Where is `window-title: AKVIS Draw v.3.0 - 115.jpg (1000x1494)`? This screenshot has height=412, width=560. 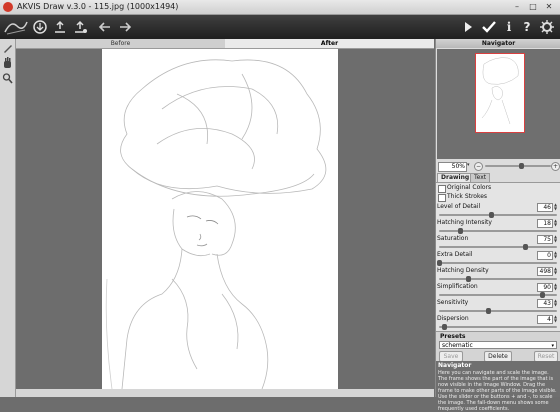
window-title: AKVIS Draw v.3.0 - 115.jpg (1000x1494) is located at coordinates (98, 6).